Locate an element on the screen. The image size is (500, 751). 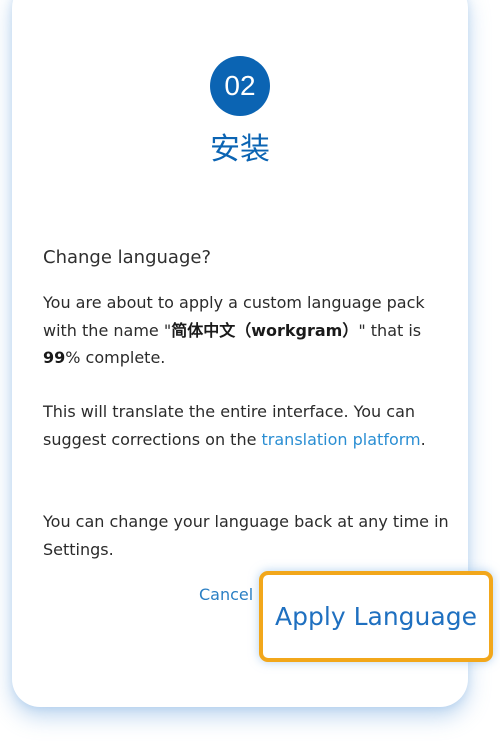
message-text: " that is is located at coordinates (390, 330).